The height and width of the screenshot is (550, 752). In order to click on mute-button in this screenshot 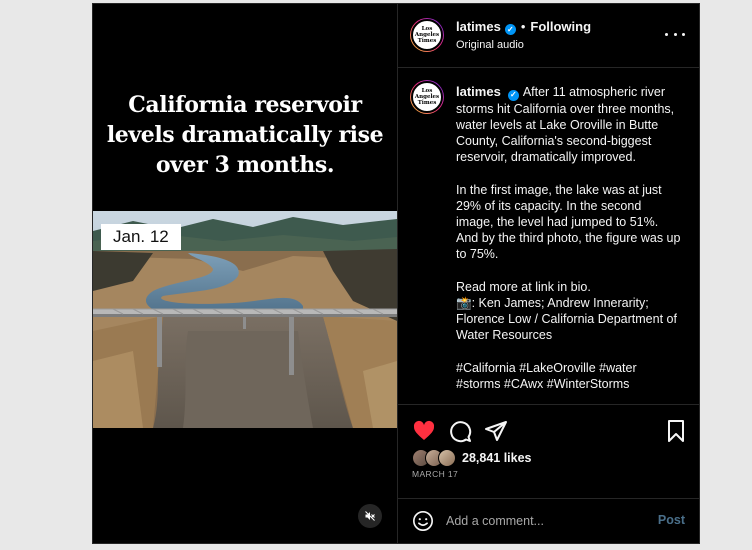, I will do `click(370, 516)`.